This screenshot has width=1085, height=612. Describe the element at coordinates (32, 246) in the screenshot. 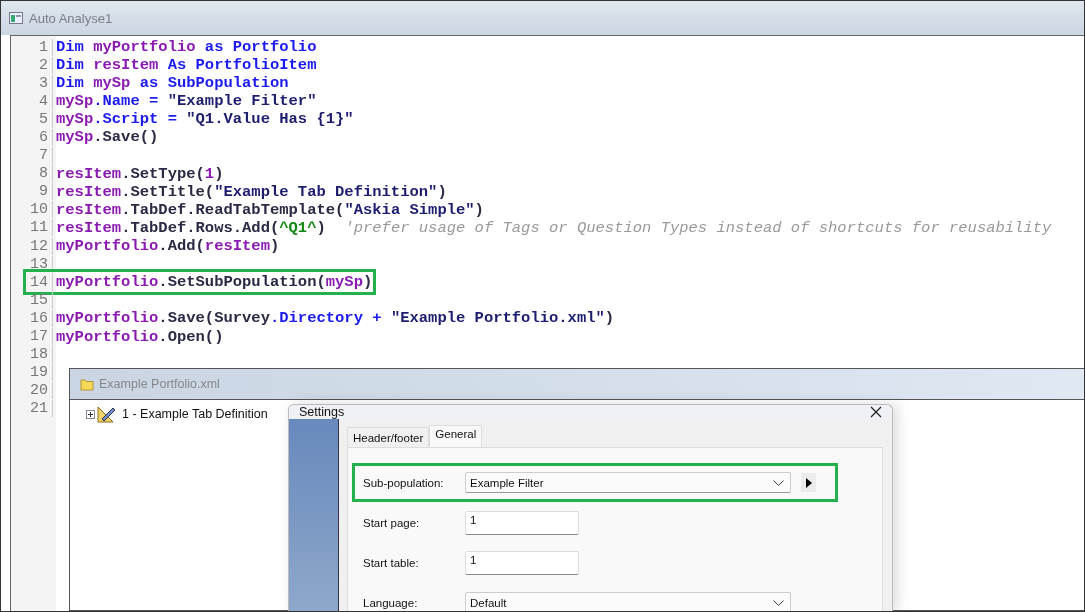

I see `line-number: 12` at that location.